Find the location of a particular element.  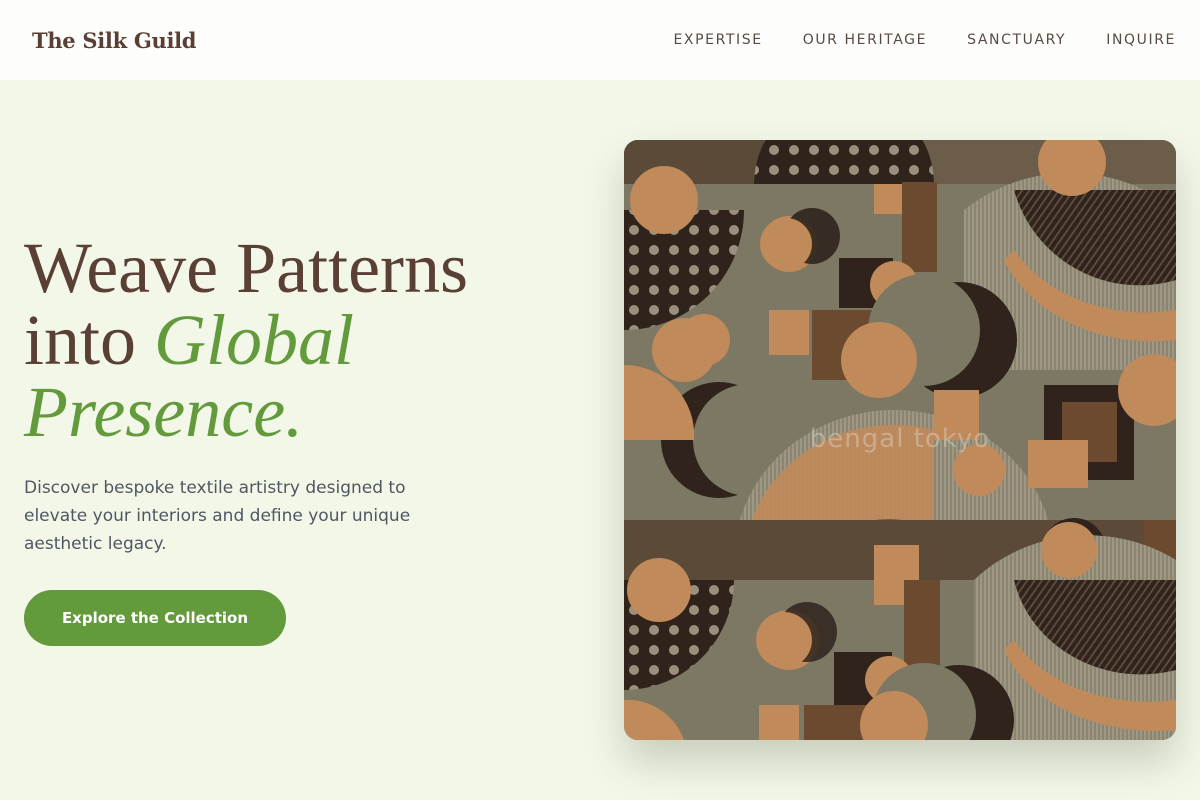

hero-headline: Weave Patterns into Global Presence. is located at coordinates (304, 340).